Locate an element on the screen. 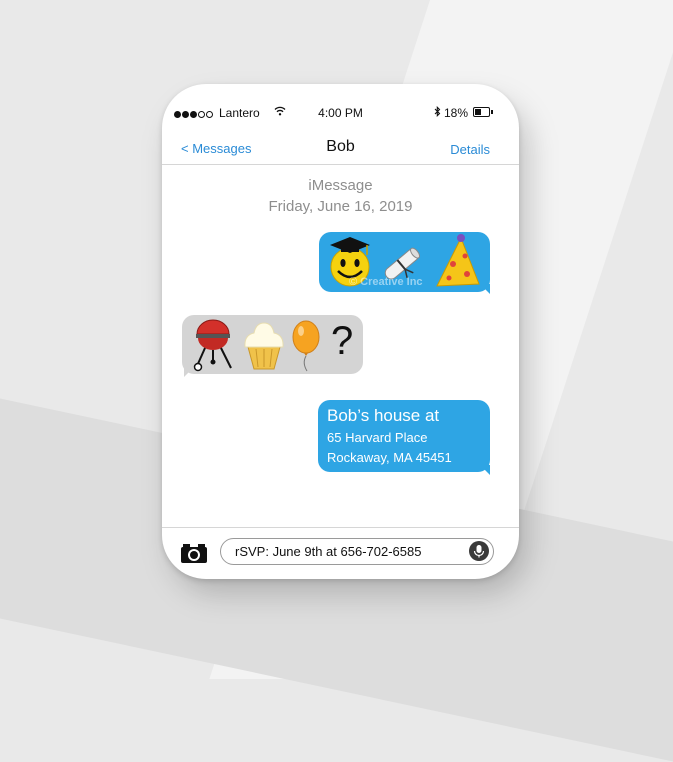 Image resolution: width=673 pixels, height=762 pixels. bluetooth-icon is located at coordinates (437, 112).